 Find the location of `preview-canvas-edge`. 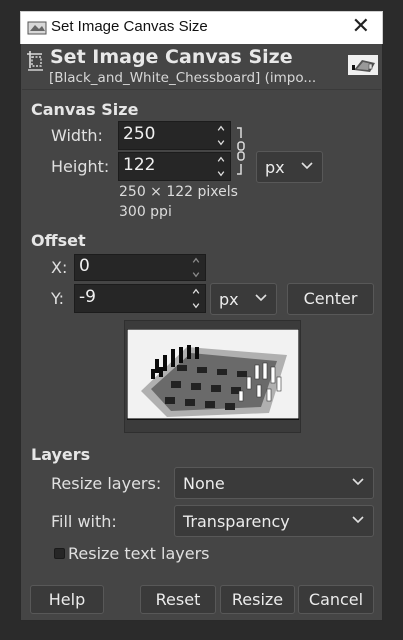

preview-canvas-edge is located at coordinates (213, 419).